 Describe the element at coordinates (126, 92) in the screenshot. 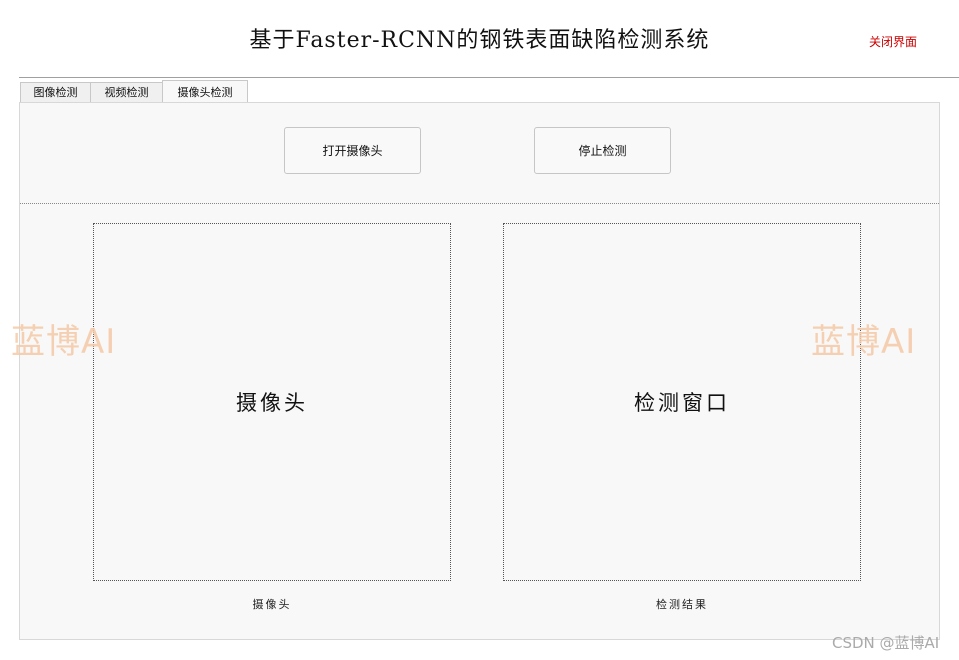

I see `tab-video-detection: 视频检测` at that location.